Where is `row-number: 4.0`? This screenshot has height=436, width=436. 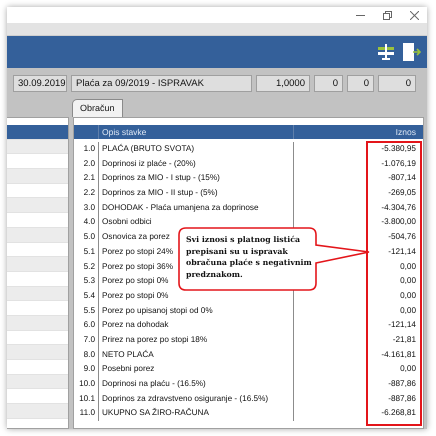
row-number: 4.0 is located at coordinates (89, 221).